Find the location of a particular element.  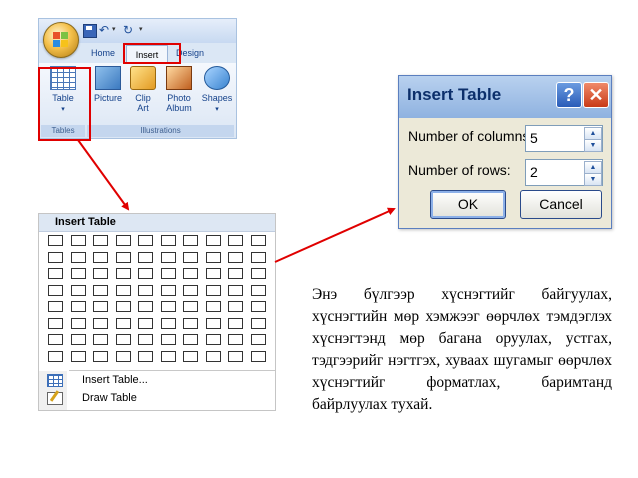

columns-value: 5 is located at coordinates (534, 138).